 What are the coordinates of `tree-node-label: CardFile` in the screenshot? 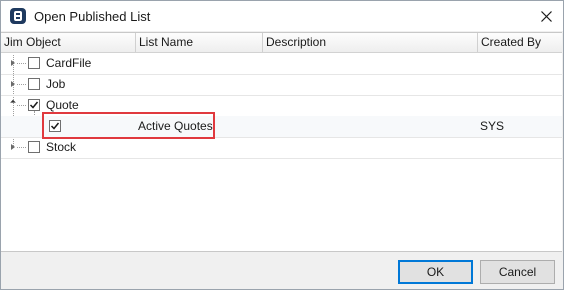 It's located at (69, 63).